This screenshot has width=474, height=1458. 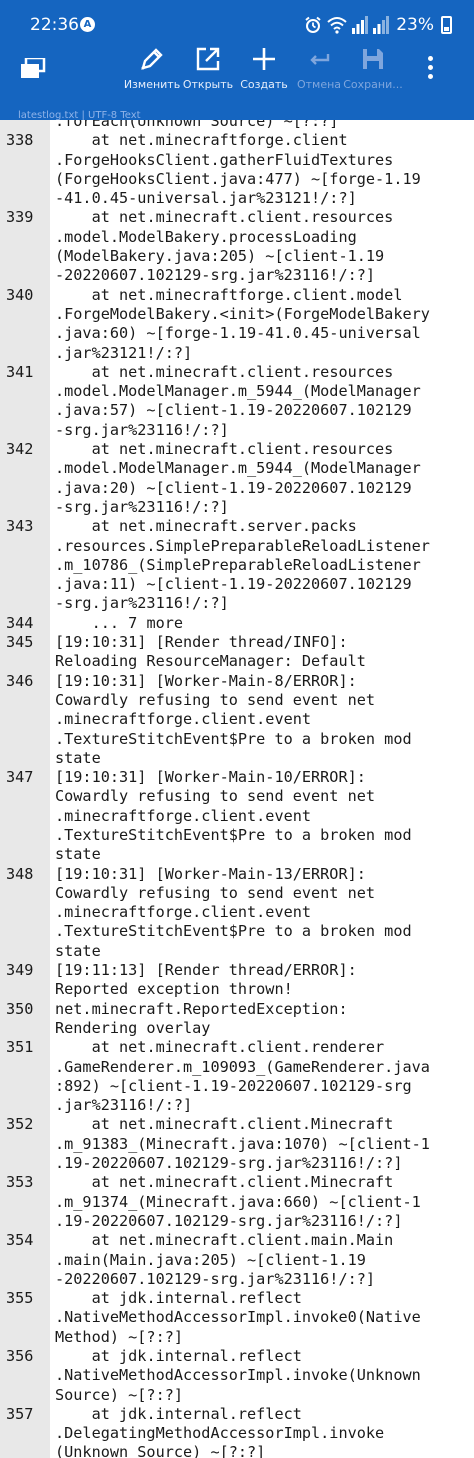 What do you see at coordinates (20, 1182) in the screenshot?
I see `line-number: 353` at bounding box center [20, 1182].